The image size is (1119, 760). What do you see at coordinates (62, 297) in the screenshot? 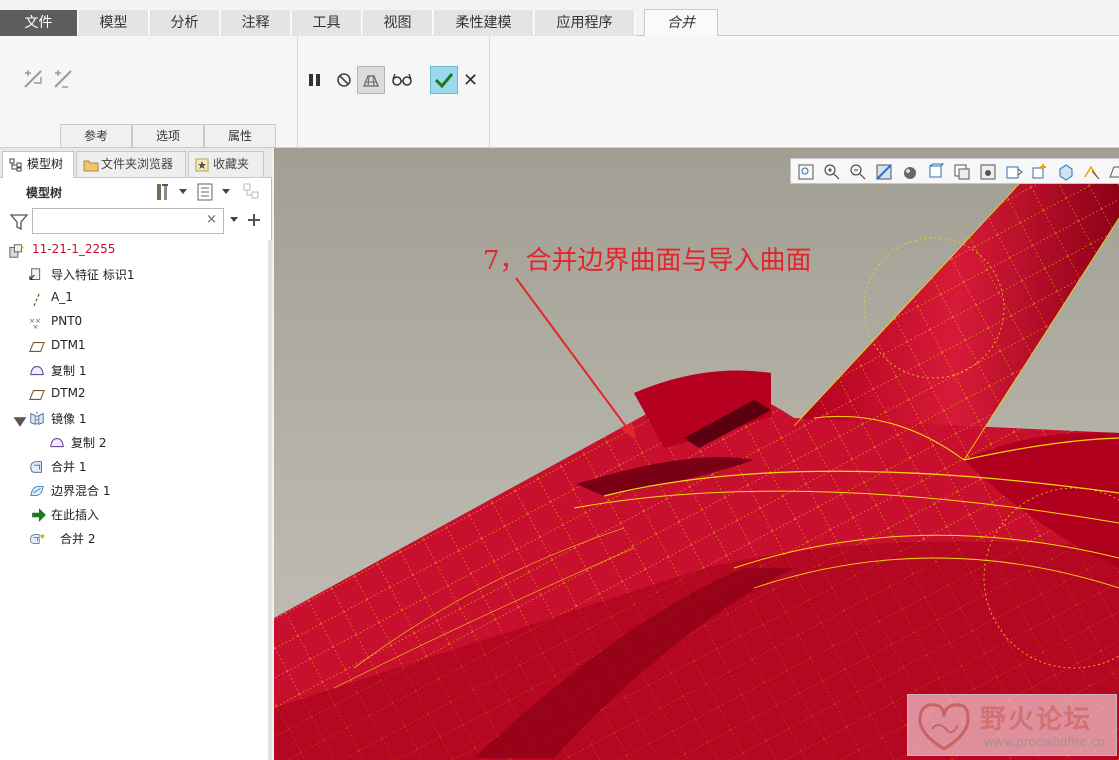
I see `tree-item-label: A_1` at bounding box center [62, 297].